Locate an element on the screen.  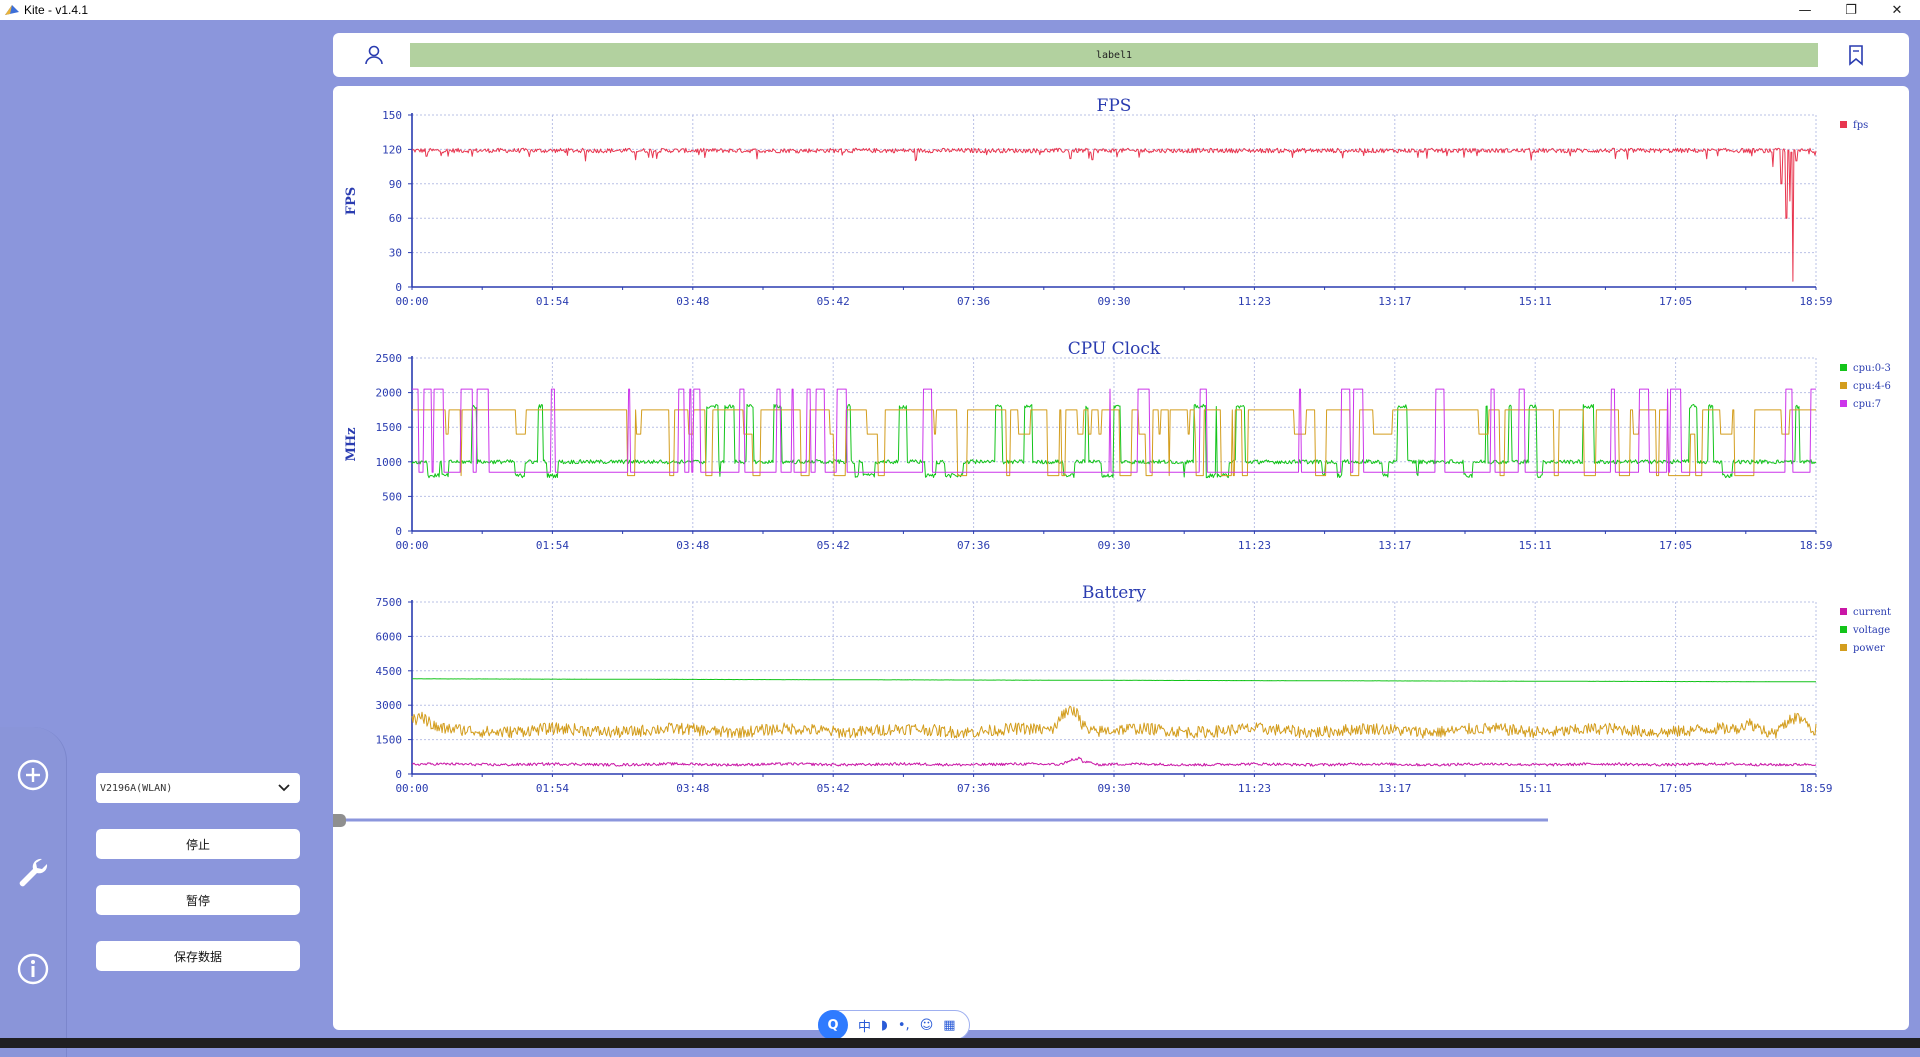
ime-punctuation-icon: •, is located at coordinates (904, 1025).